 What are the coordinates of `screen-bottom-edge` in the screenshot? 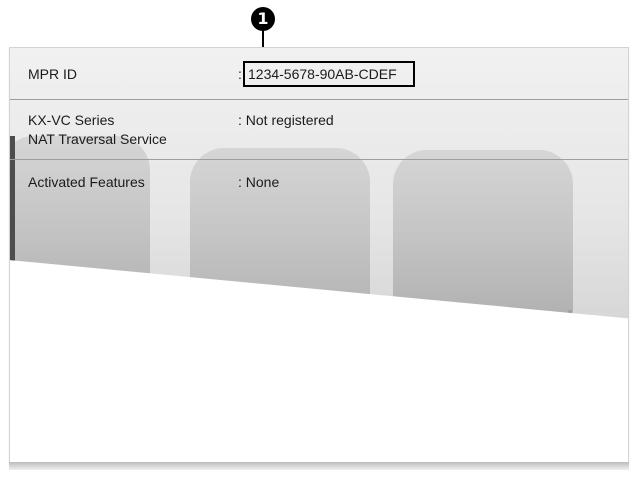 It's located at (319, 466).